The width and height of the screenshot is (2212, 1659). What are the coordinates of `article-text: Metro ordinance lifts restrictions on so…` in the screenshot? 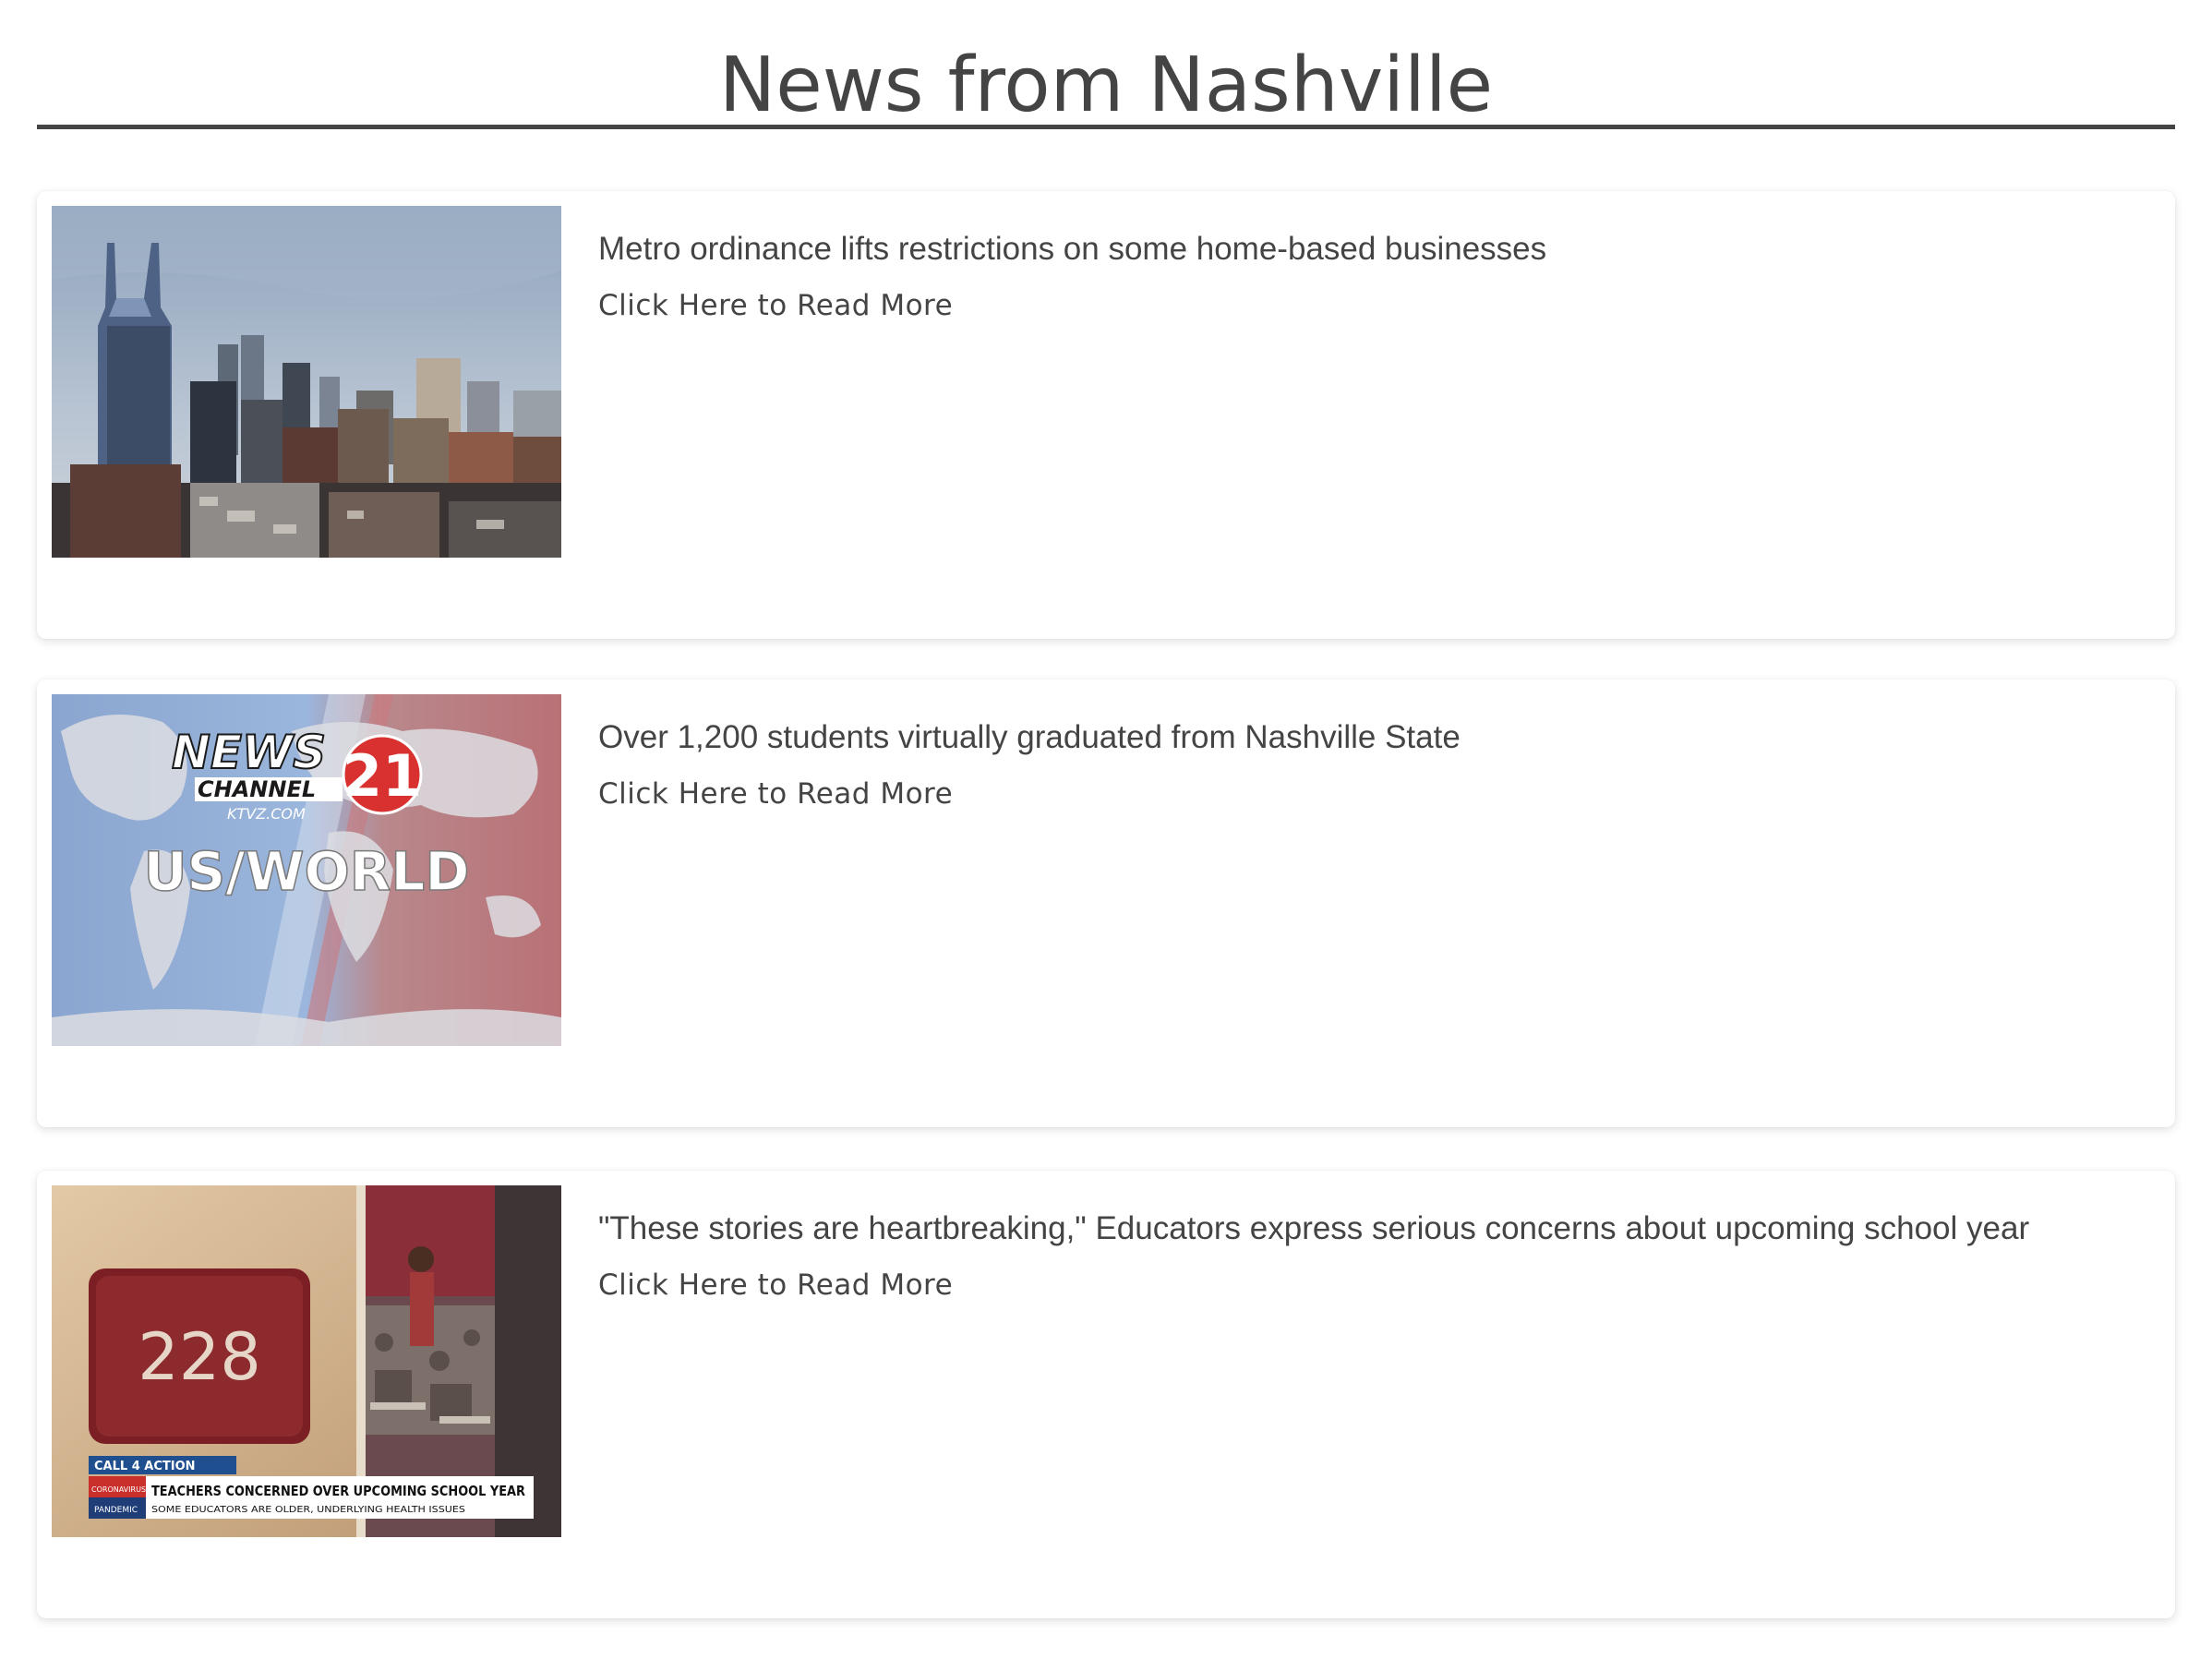 It's located at (1368, 276).